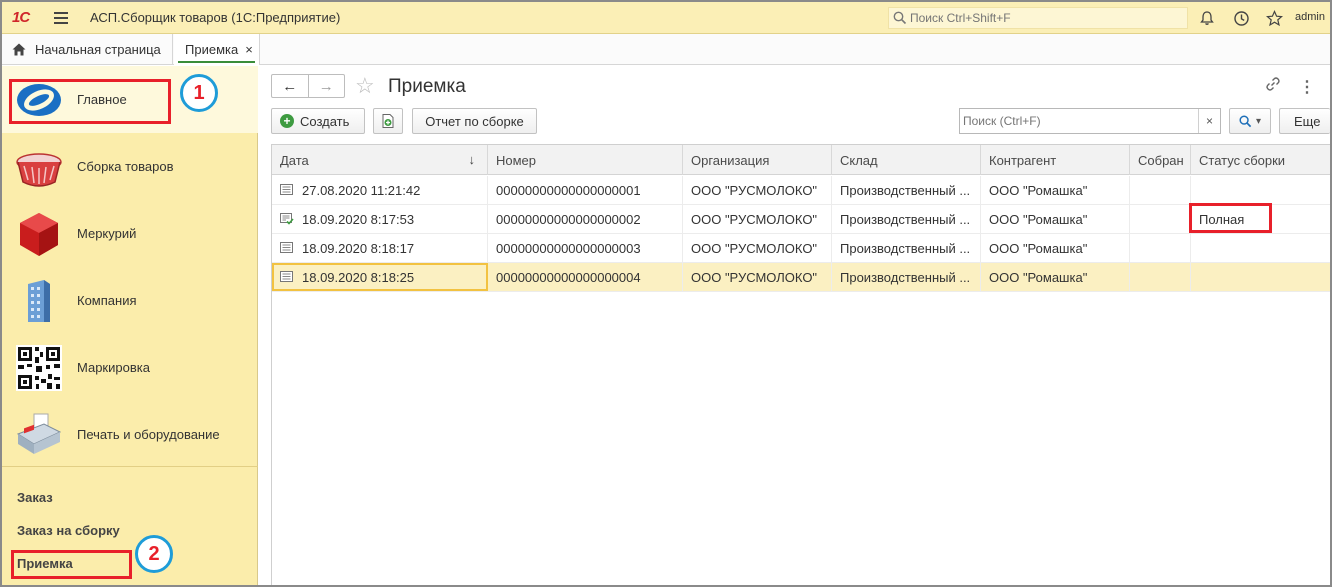 The image size is (1332, 587). Describe the element at coordinates (1160, 160) in the screenshot. I see `column-header-collected: Собран` at that location.